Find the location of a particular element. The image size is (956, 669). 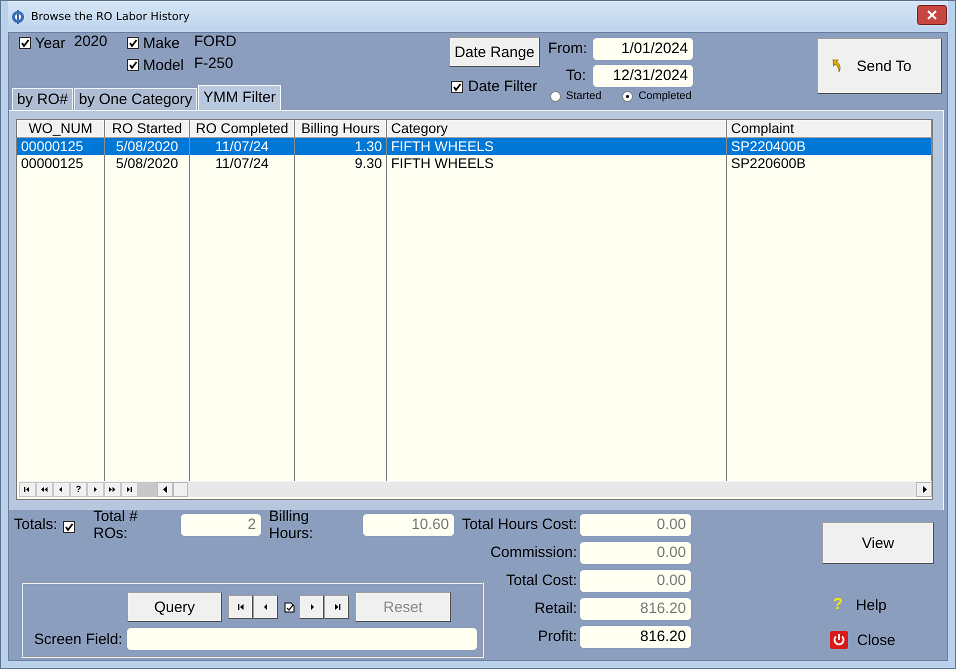

column-header: RO Started is located at coordinates (147, 128).